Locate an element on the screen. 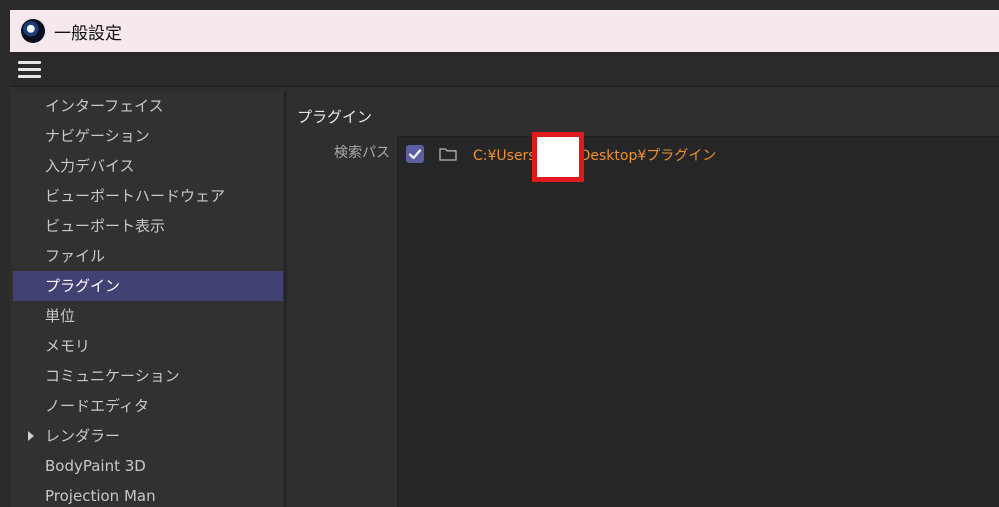 This screenshot has height=507, width=999. cinema4d-app-icon is located at coordinates (33, 31).